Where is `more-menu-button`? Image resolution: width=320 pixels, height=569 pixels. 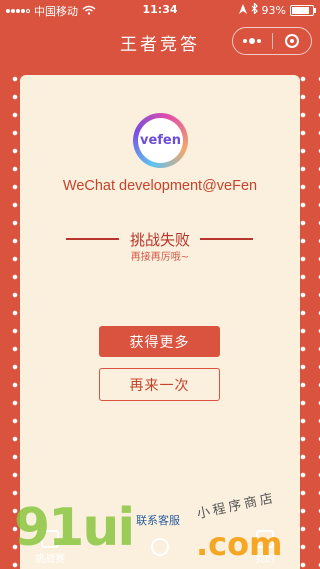
more-menu-button is located at coordinates (252, 41).